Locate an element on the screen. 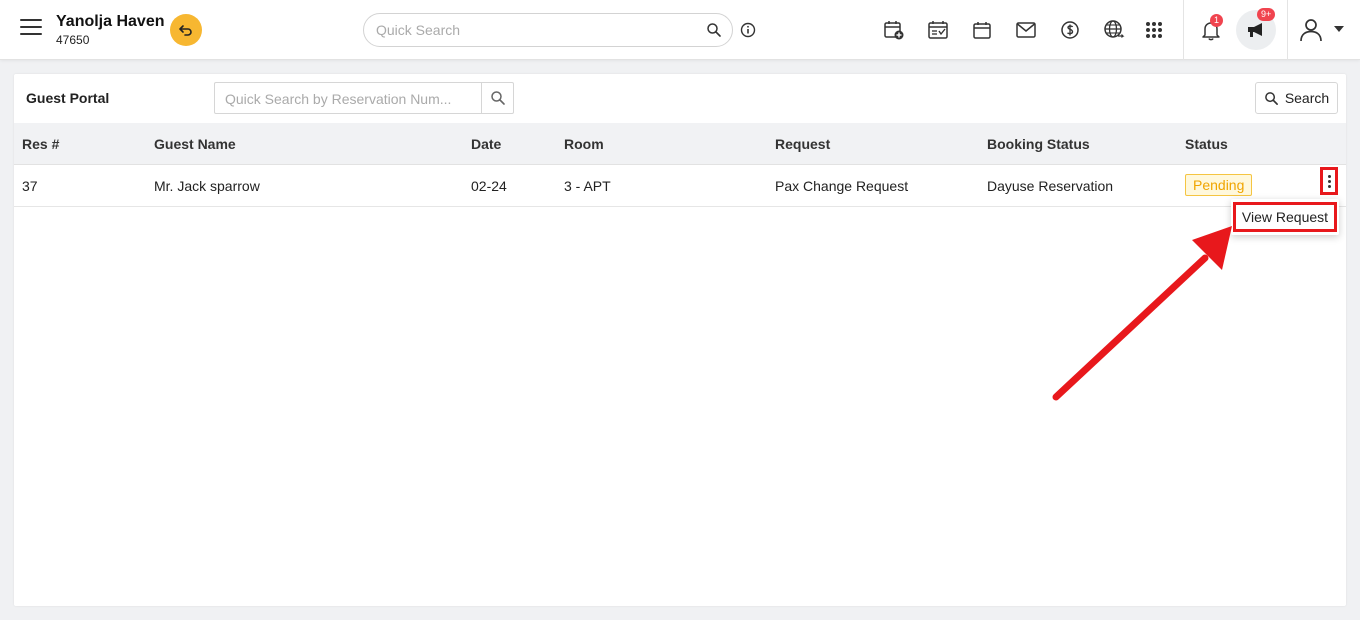 The height and width of the screenshot is (620, 1360). search-button: Search is located at coordinates (1296, 98).